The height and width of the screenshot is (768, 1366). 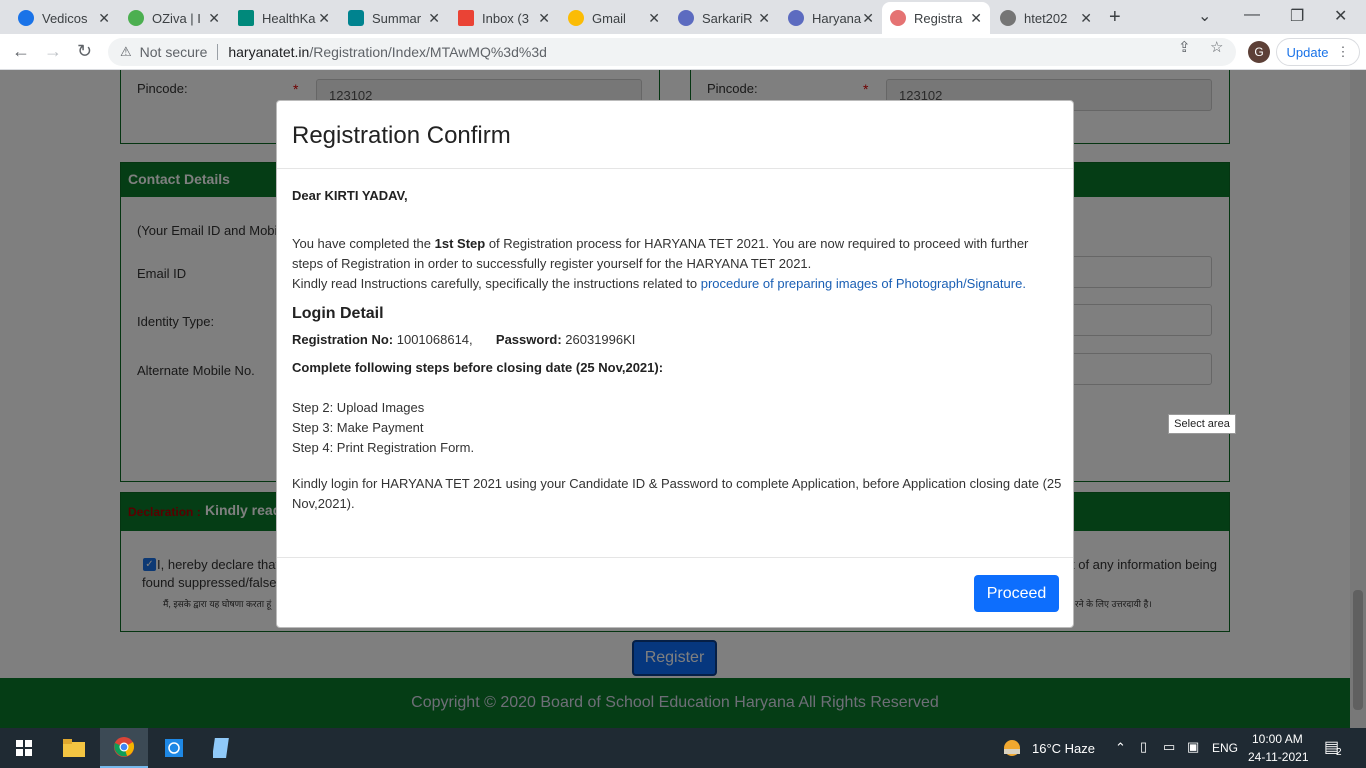 I want to click on reload-icon: ↻, so click(x=84, y=51).